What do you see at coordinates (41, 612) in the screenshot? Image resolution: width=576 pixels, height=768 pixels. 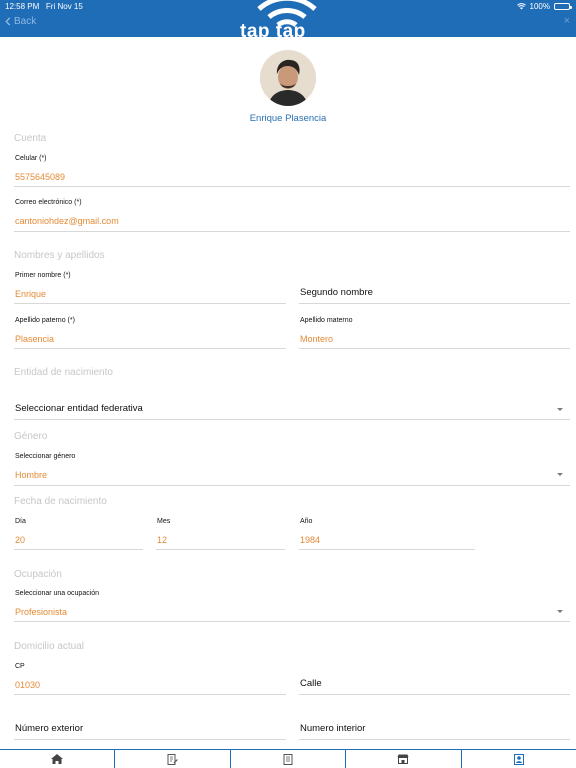 I see `ocupacion-select: Profesionista` at bounding box center [41, 612].